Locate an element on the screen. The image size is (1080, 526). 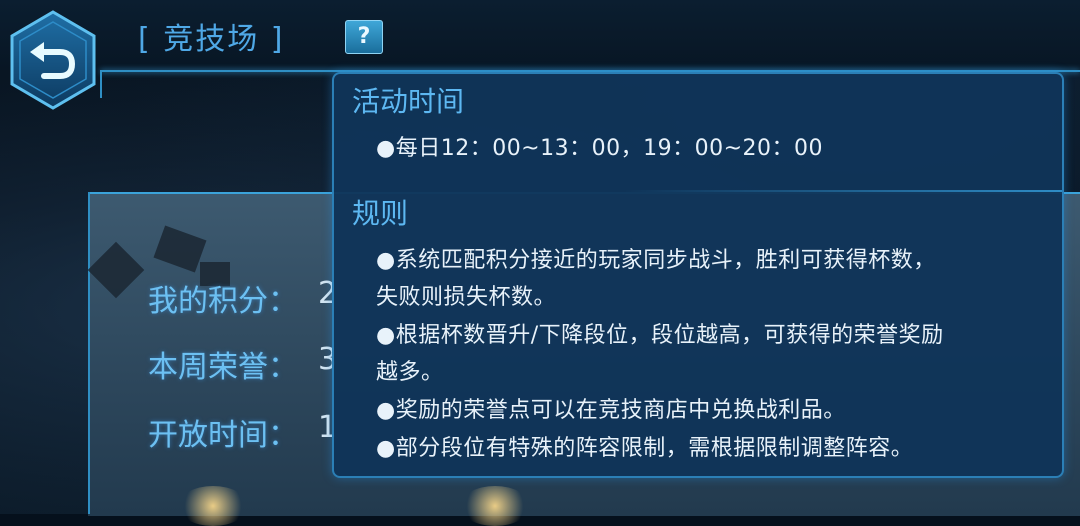
rule-line: ●奖励的荣誉点可以在竞技商店中兑换战利品。 is located at coordinates (611, 410).